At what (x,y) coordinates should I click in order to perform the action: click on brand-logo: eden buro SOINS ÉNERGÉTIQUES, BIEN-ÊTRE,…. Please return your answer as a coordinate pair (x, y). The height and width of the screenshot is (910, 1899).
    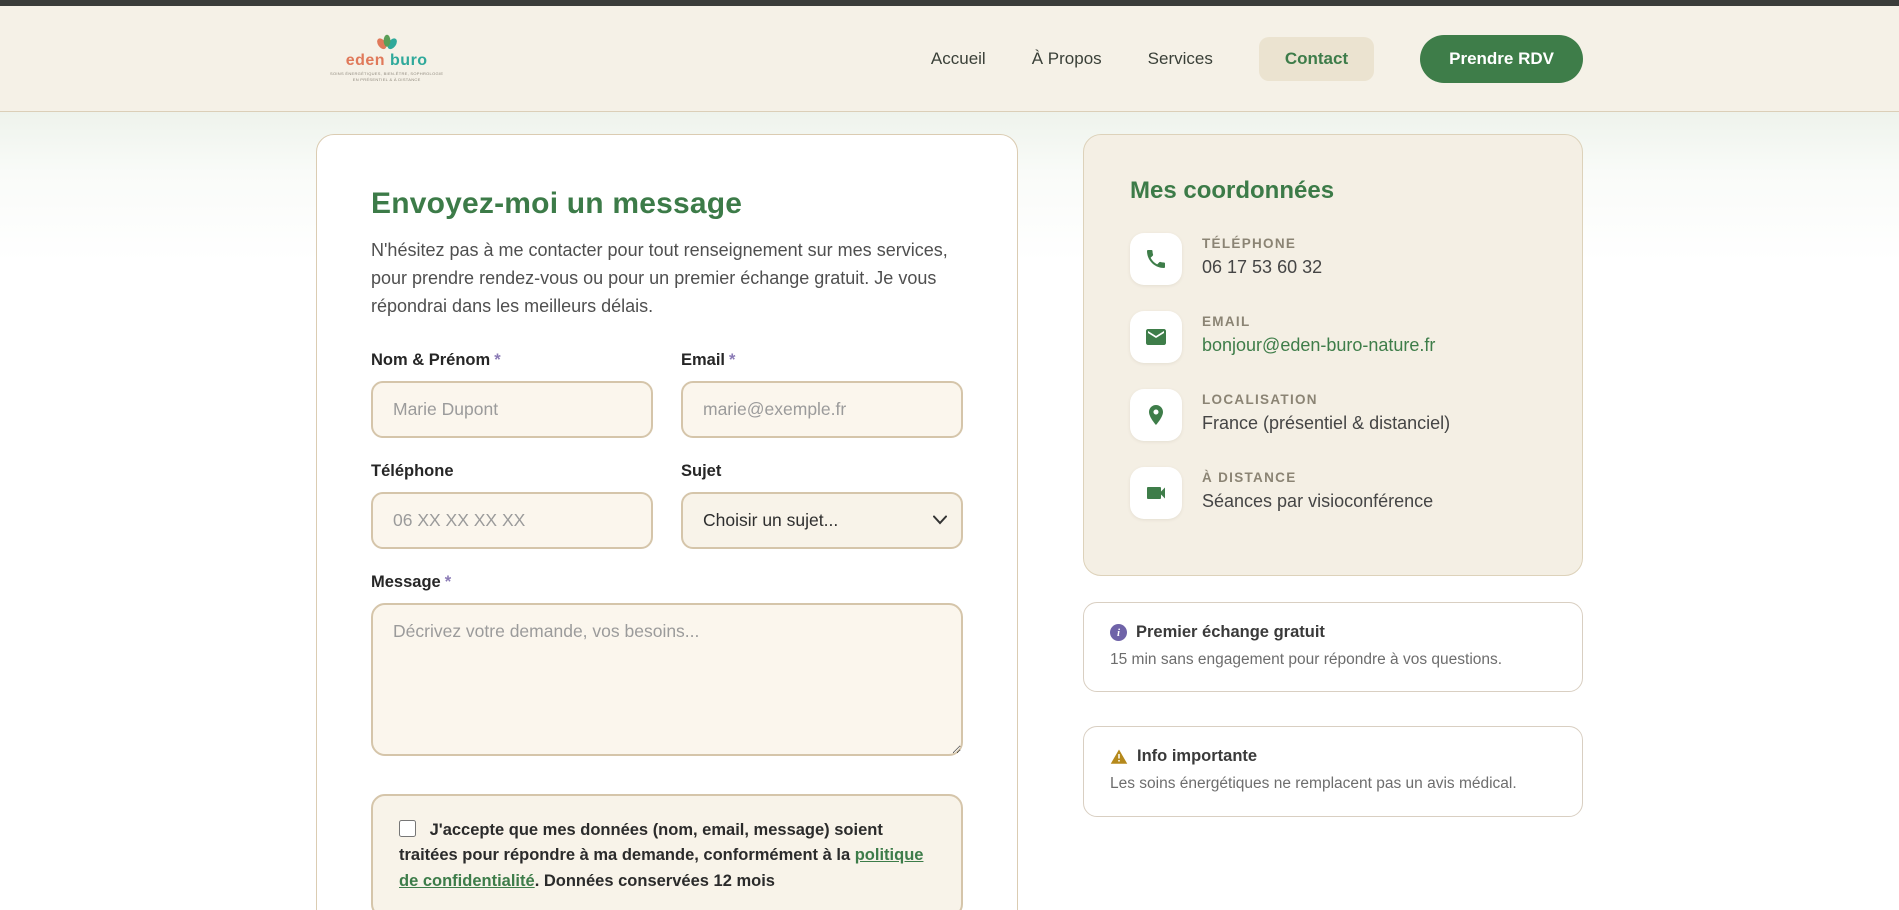
    Looking at the image, I should click on (386, 58).